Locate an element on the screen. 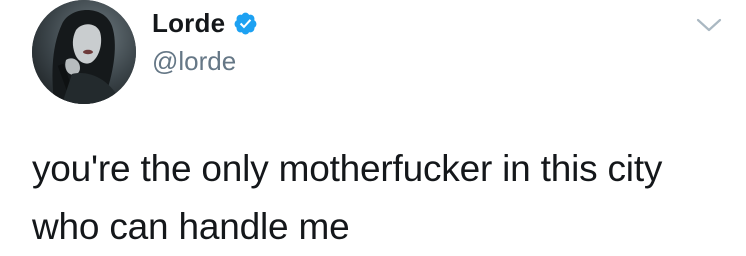 This screenshot has width=746, height=256. verified-badge-icon is located at coordinates (245, 23).